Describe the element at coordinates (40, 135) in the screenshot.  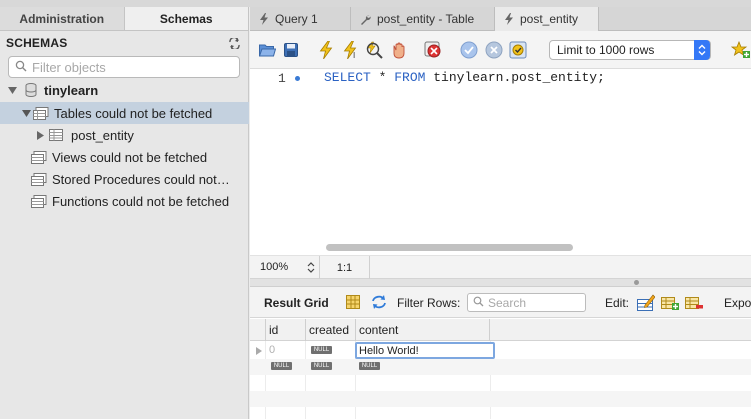
I see `collapsed-triangle-icon` at that location.